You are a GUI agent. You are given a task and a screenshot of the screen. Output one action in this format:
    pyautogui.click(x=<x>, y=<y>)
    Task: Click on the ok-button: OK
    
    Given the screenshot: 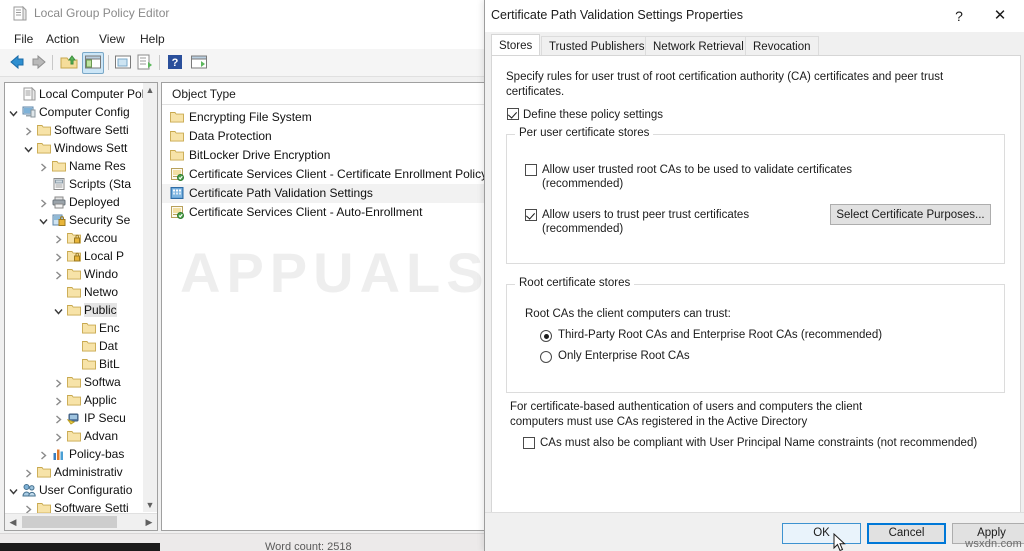 What is the action you would take?
    pyautogui.click(x=821, y=533)
    